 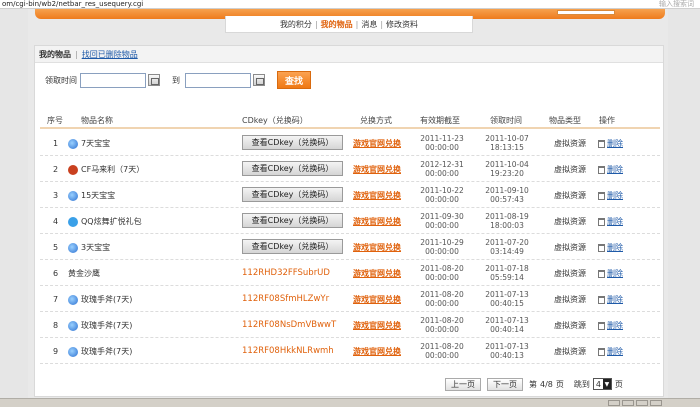 What do you see at coordinates (442, 164) in the screenshot?
I see `expire-date: 2012-12-31` at bounding box center [442, 164].